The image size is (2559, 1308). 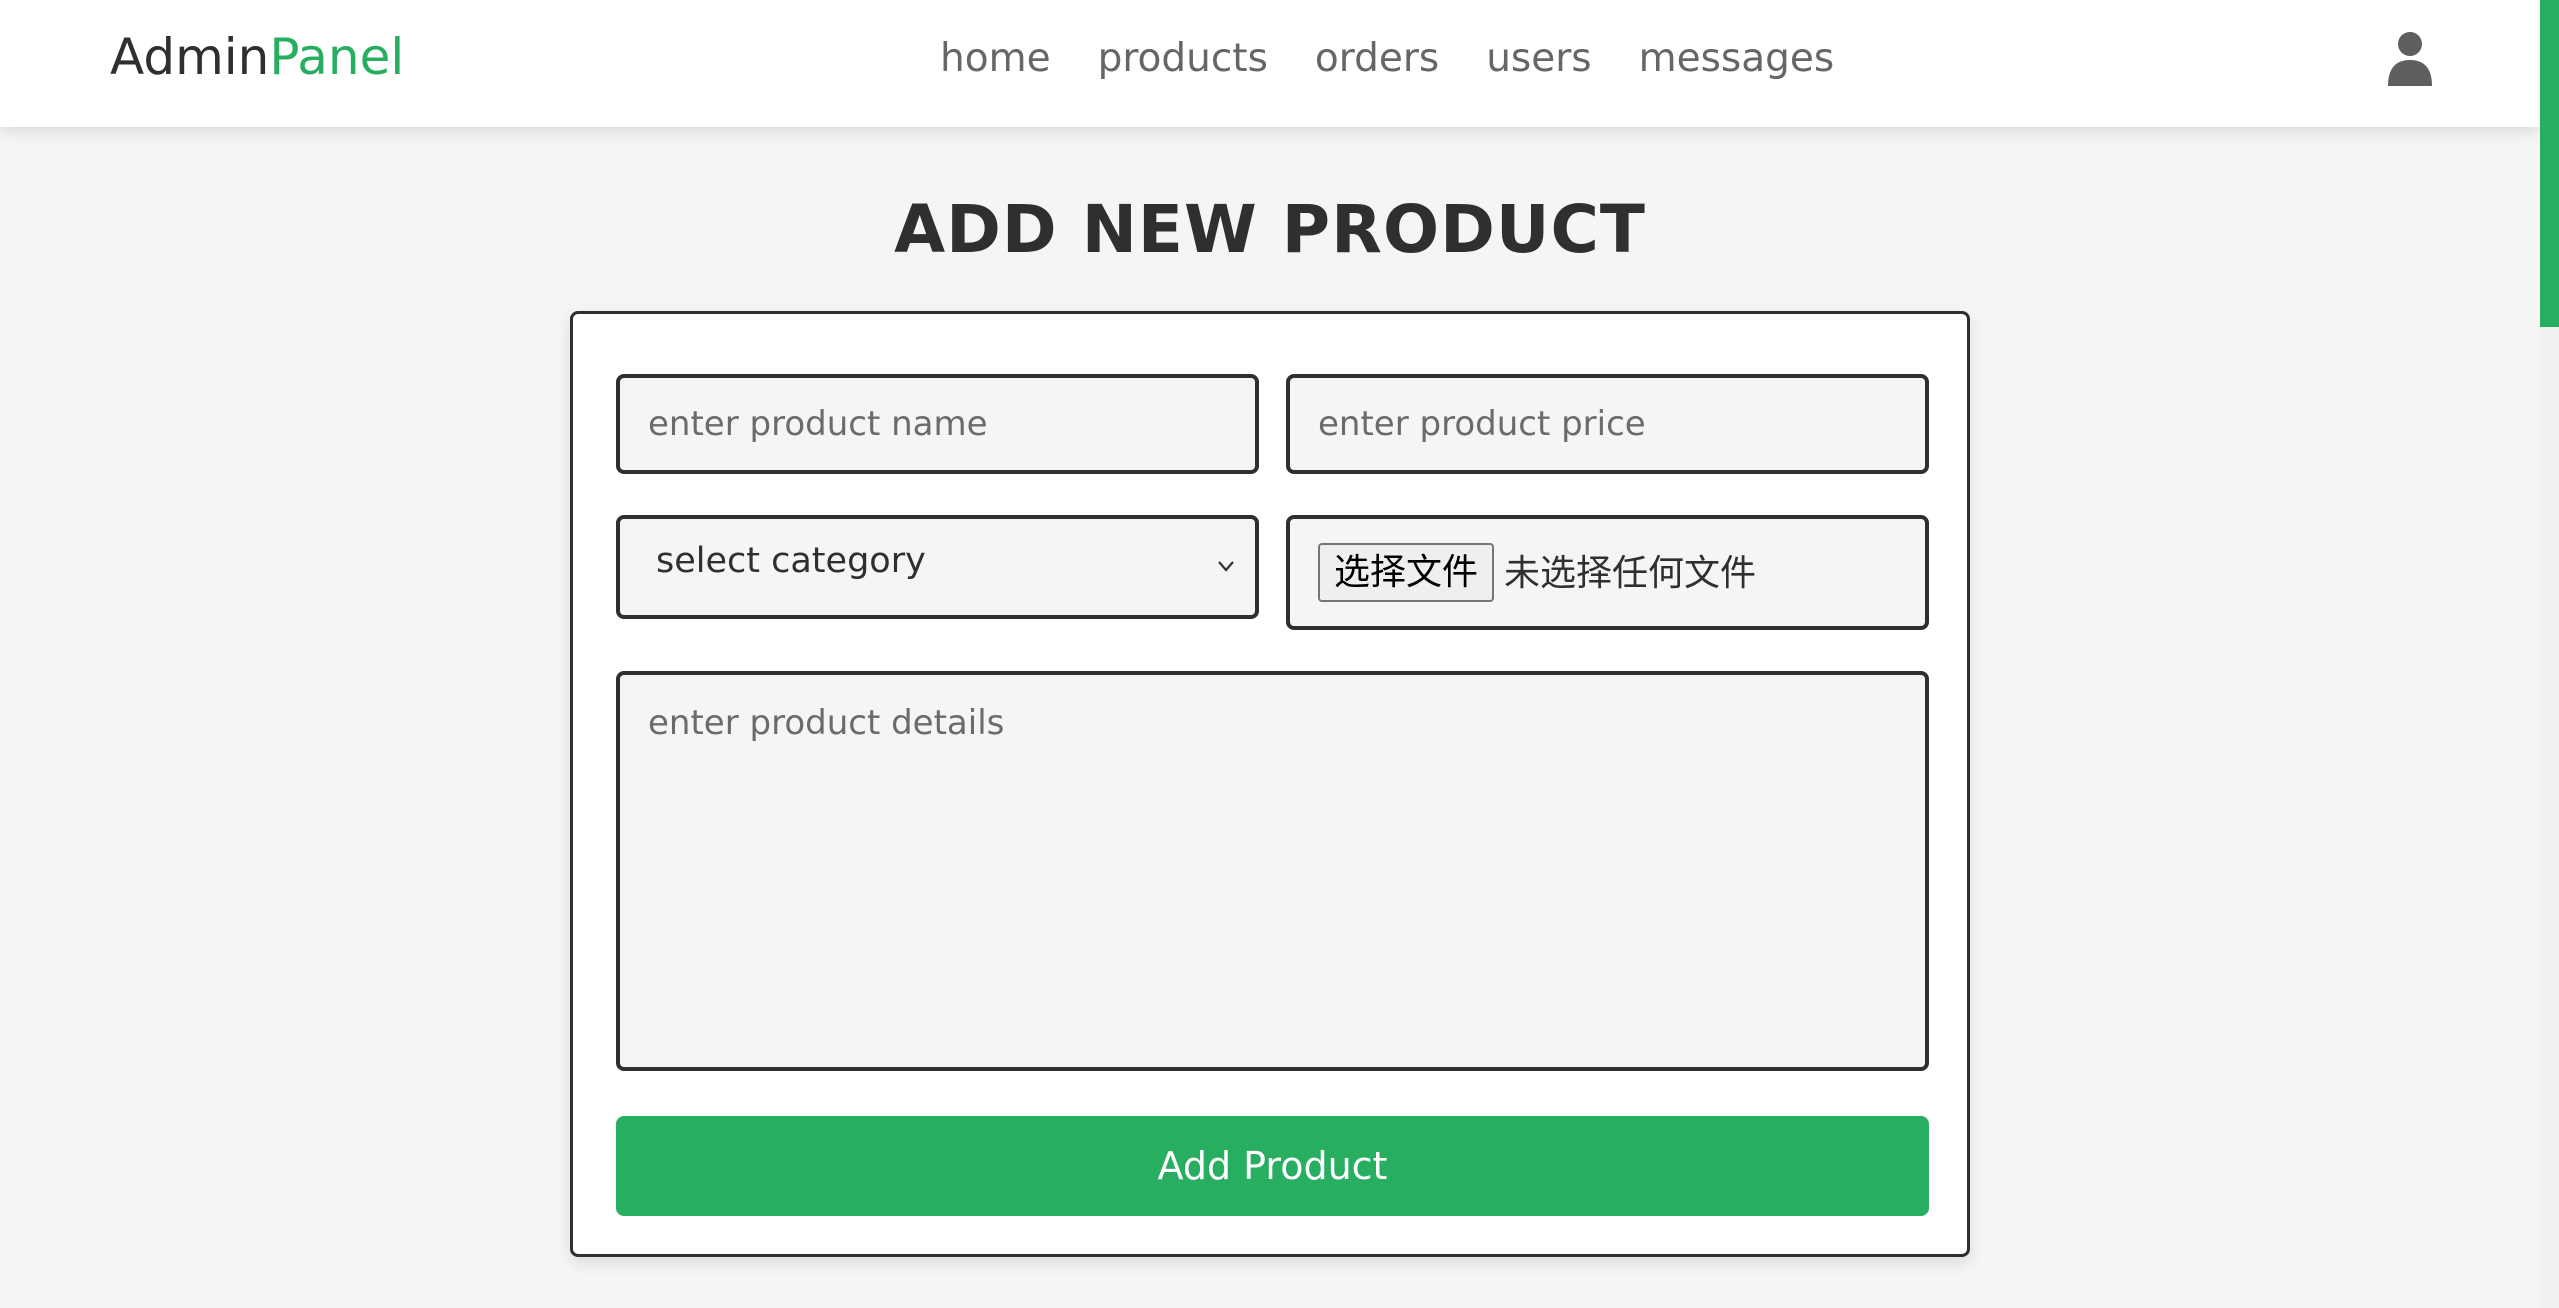 I want to click on logo-text-accent: Panel, so click(x=337, y=57).